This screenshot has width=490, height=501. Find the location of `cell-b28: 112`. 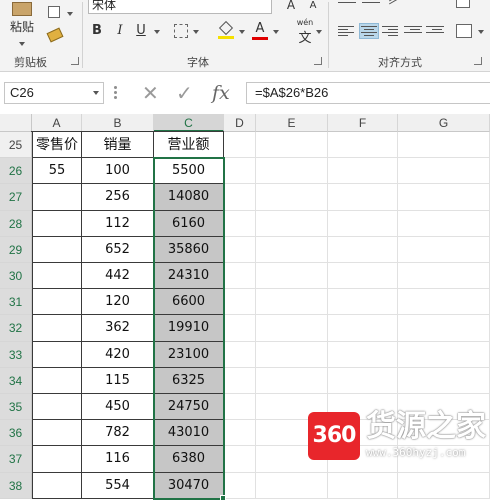

cell-b28: 112 is located at coordinates (118, 223).